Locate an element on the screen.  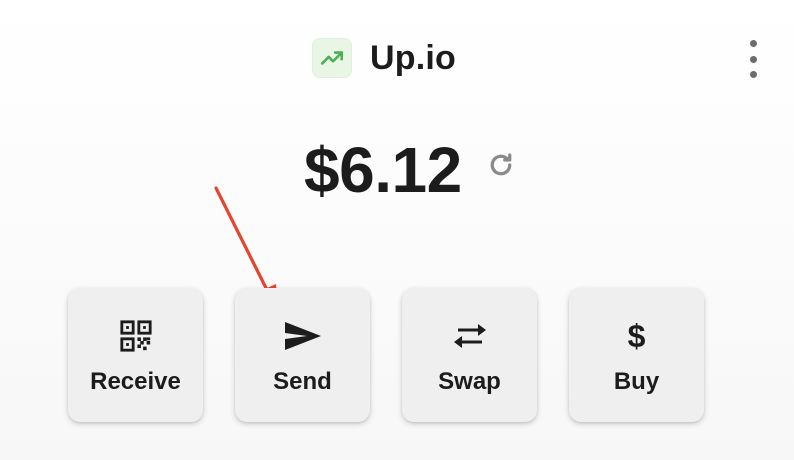
swap-arrows-icon is located at coordinates (470, 336).